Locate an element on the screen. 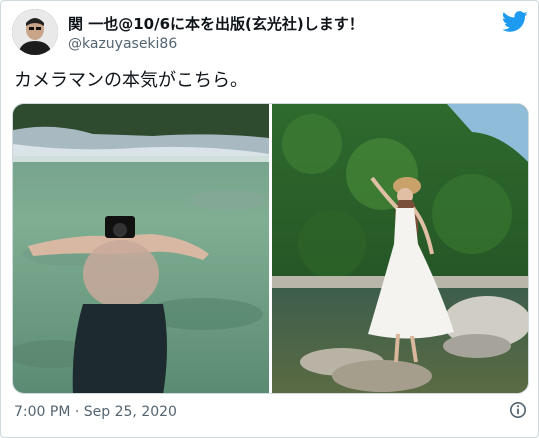 This screenshot has height=438, width=539. author-avatar is located at coordinates (35, 32).